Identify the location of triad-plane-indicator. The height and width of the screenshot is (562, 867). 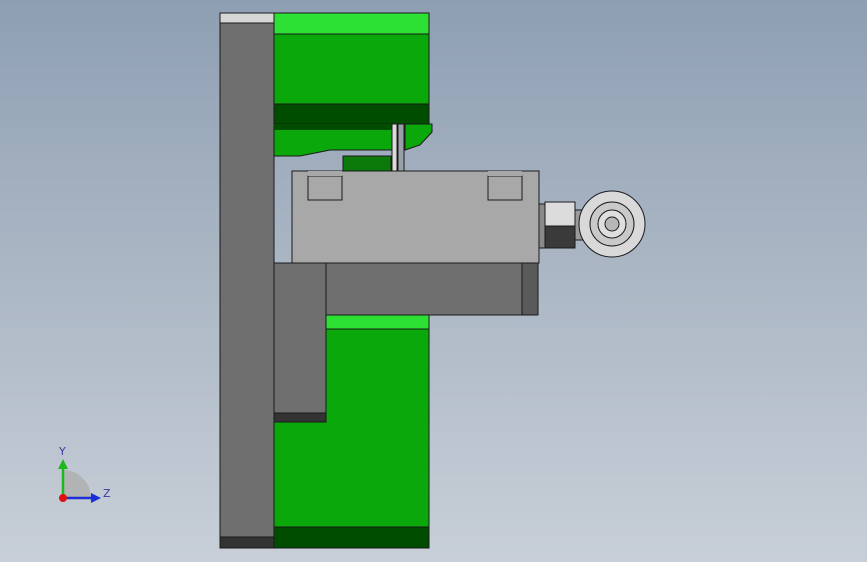
(77, 484).